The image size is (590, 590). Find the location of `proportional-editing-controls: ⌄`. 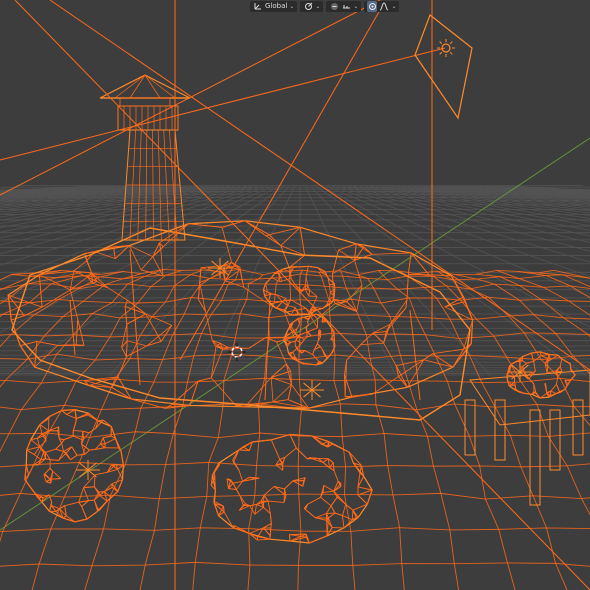

proportional-editing-controls: ⌄ is located at coordinates (382, 6).